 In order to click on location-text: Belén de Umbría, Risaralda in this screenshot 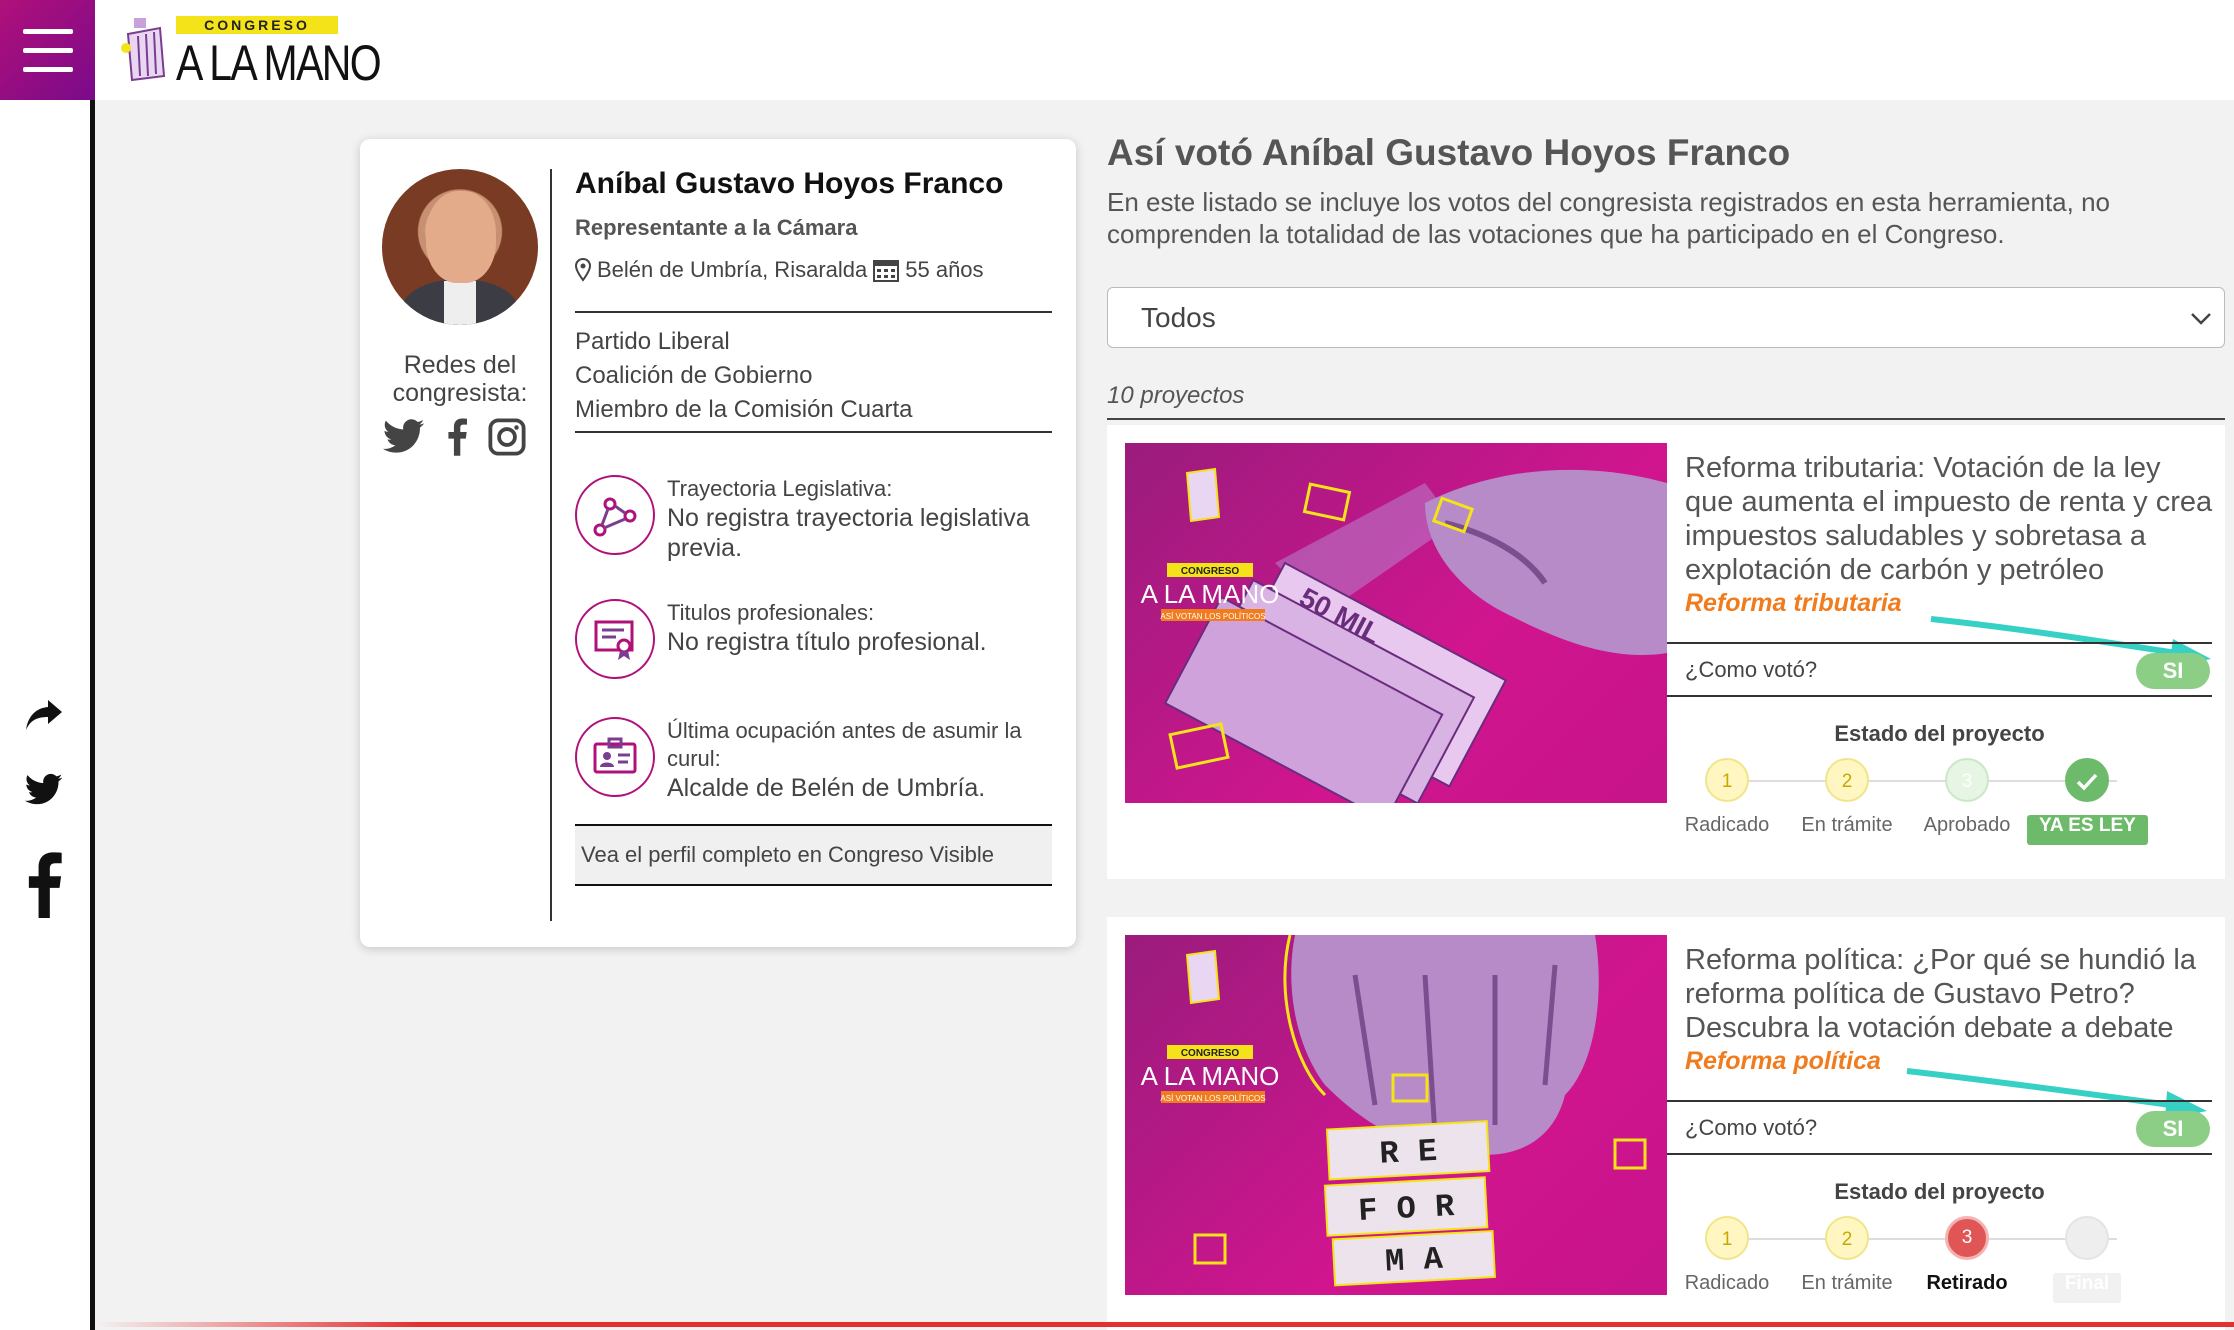, I will do `click(732, 269)`.